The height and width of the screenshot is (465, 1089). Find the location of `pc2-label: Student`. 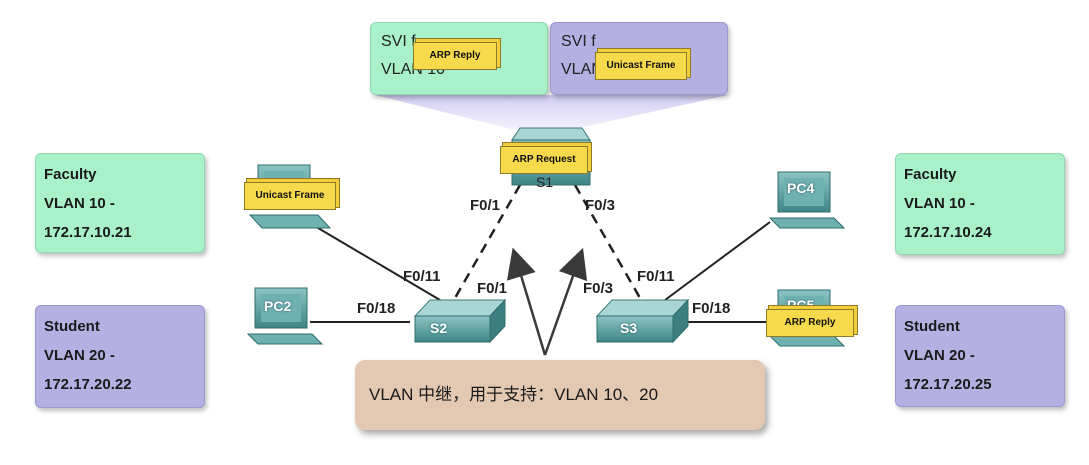

pc2-label: Student is located at coordinates (72, 326).